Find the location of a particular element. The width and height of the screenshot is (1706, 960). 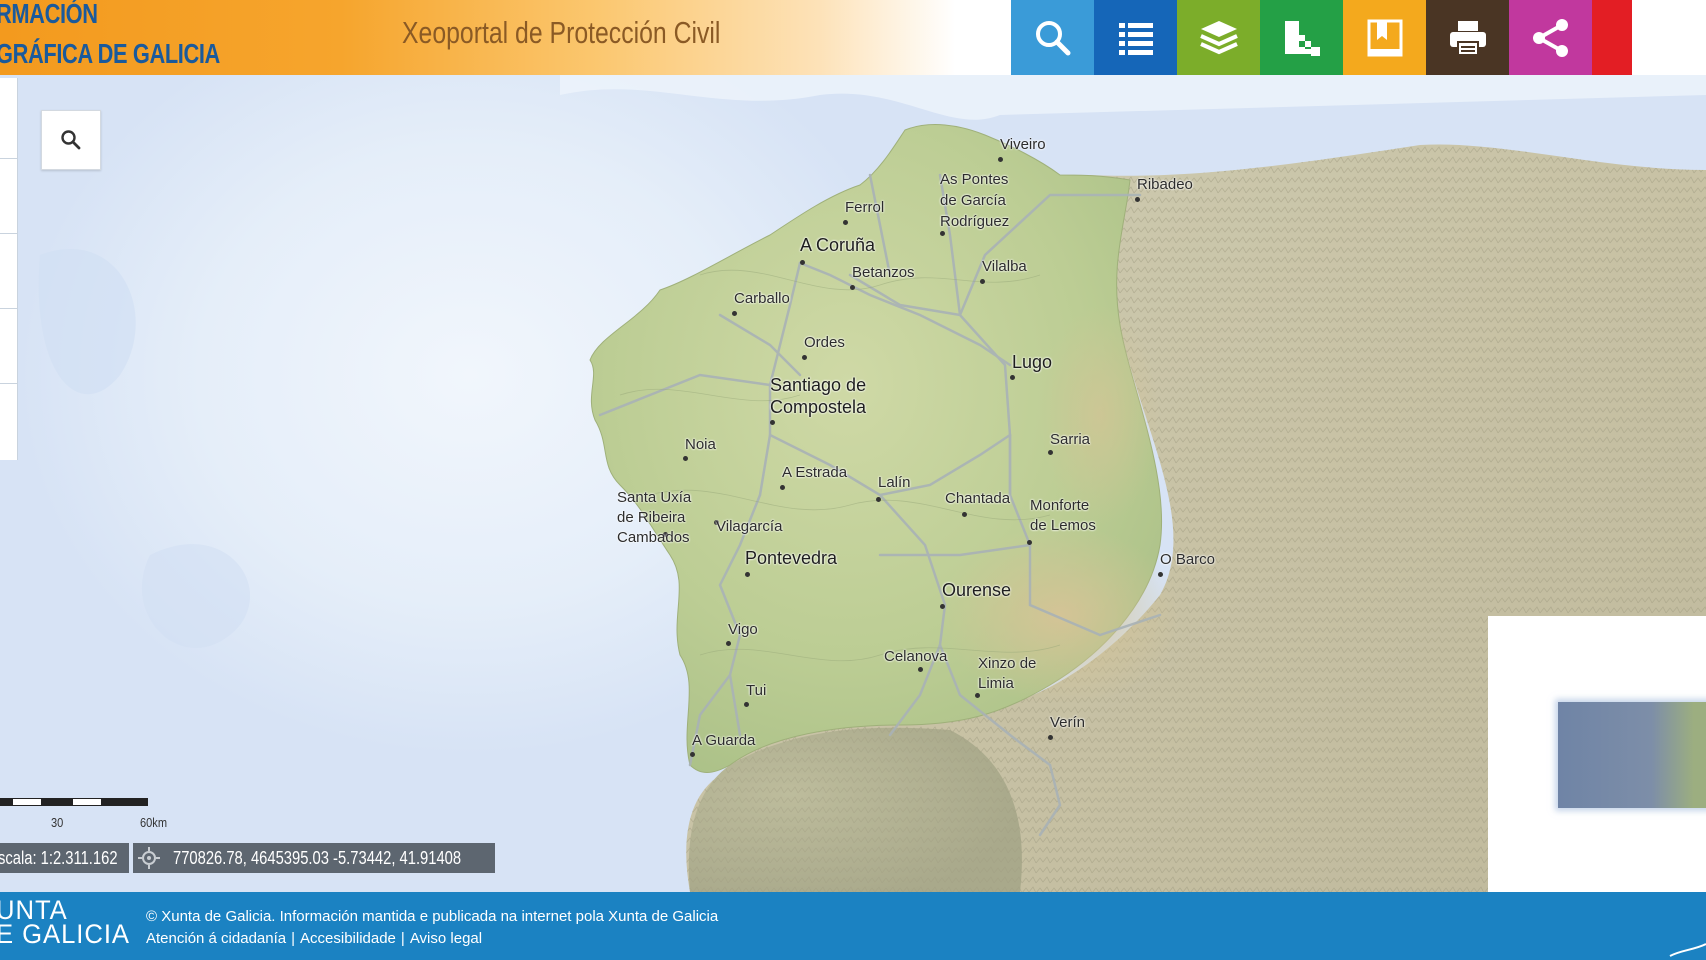

city-label-a-estrada: A Estrada is located at coordinates (815, 472).